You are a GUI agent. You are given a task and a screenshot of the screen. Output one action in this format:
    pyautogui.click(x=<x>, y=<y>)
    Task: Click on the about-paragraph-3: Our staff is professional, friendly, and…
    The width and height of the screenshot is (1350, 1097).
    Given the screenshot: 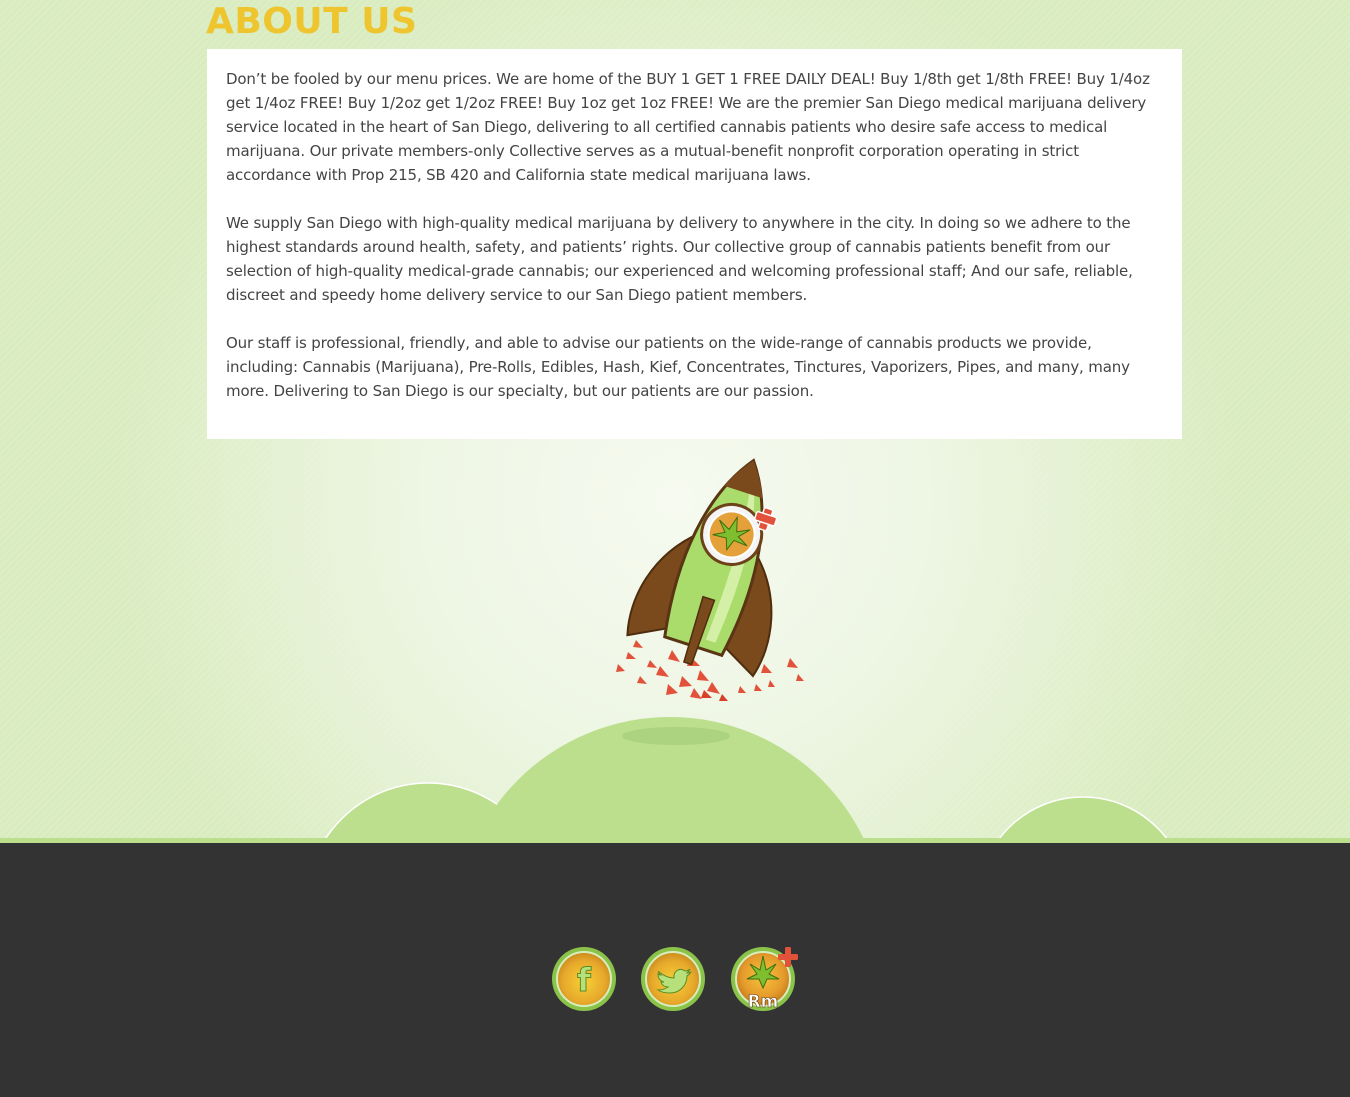 What is the action you would take?
    pyautogui.click(x=678, y=367)
    